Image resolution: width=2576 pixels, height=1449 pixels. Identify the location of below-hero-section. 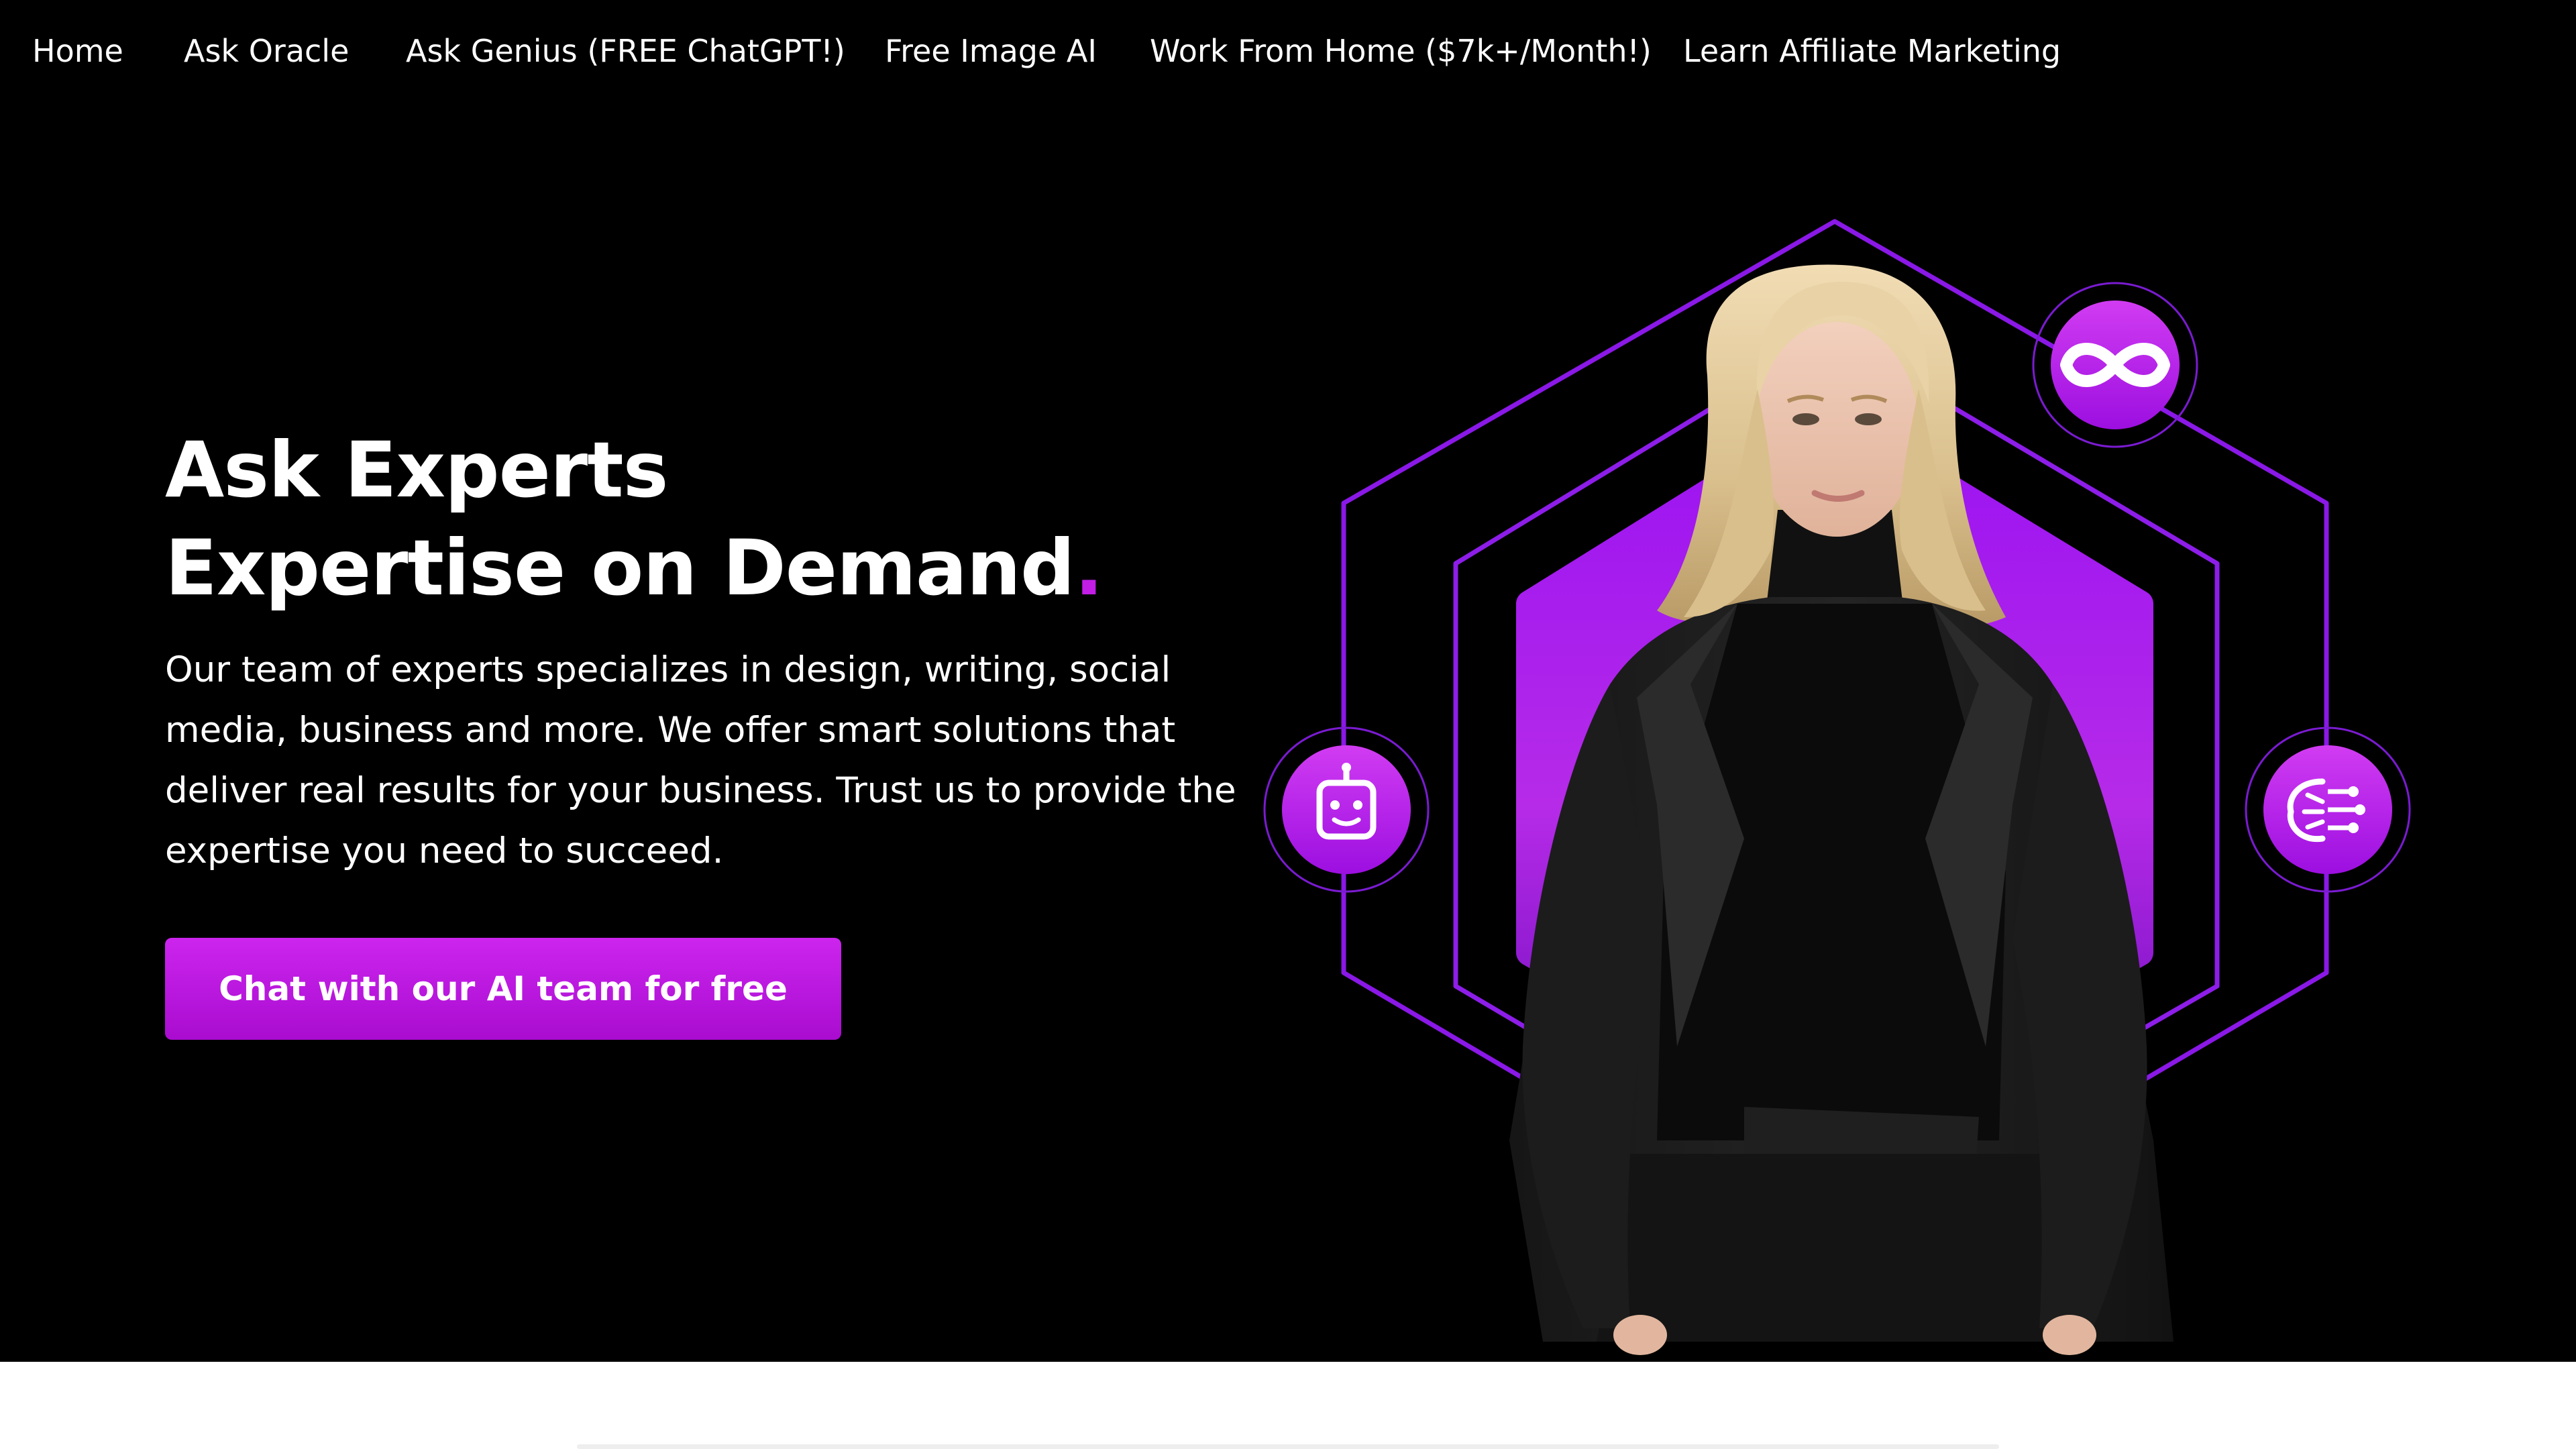
(1288, 1405).